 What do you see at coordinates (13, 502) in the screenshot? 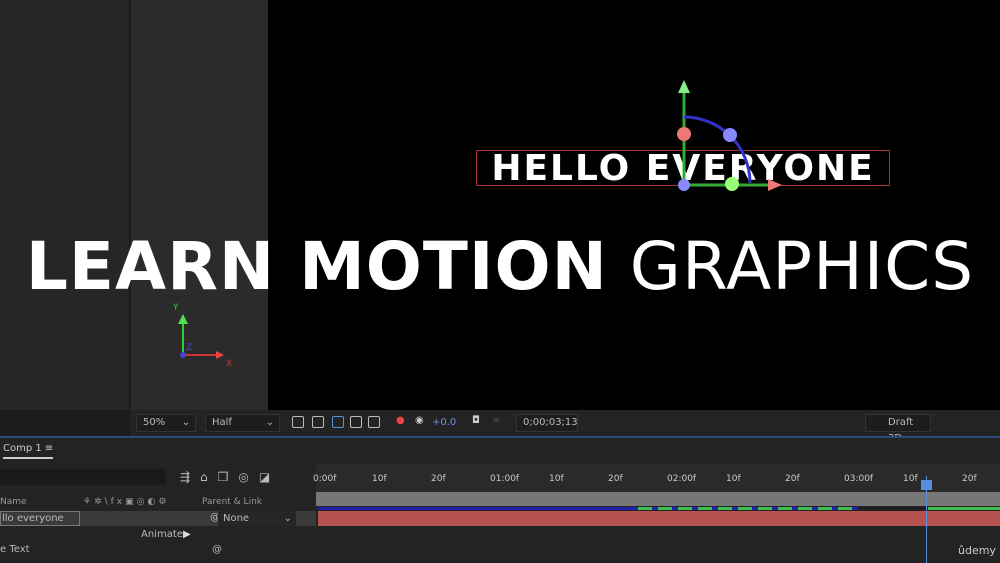
I see `name-column-header: Name` at bounding box center [13, 502].